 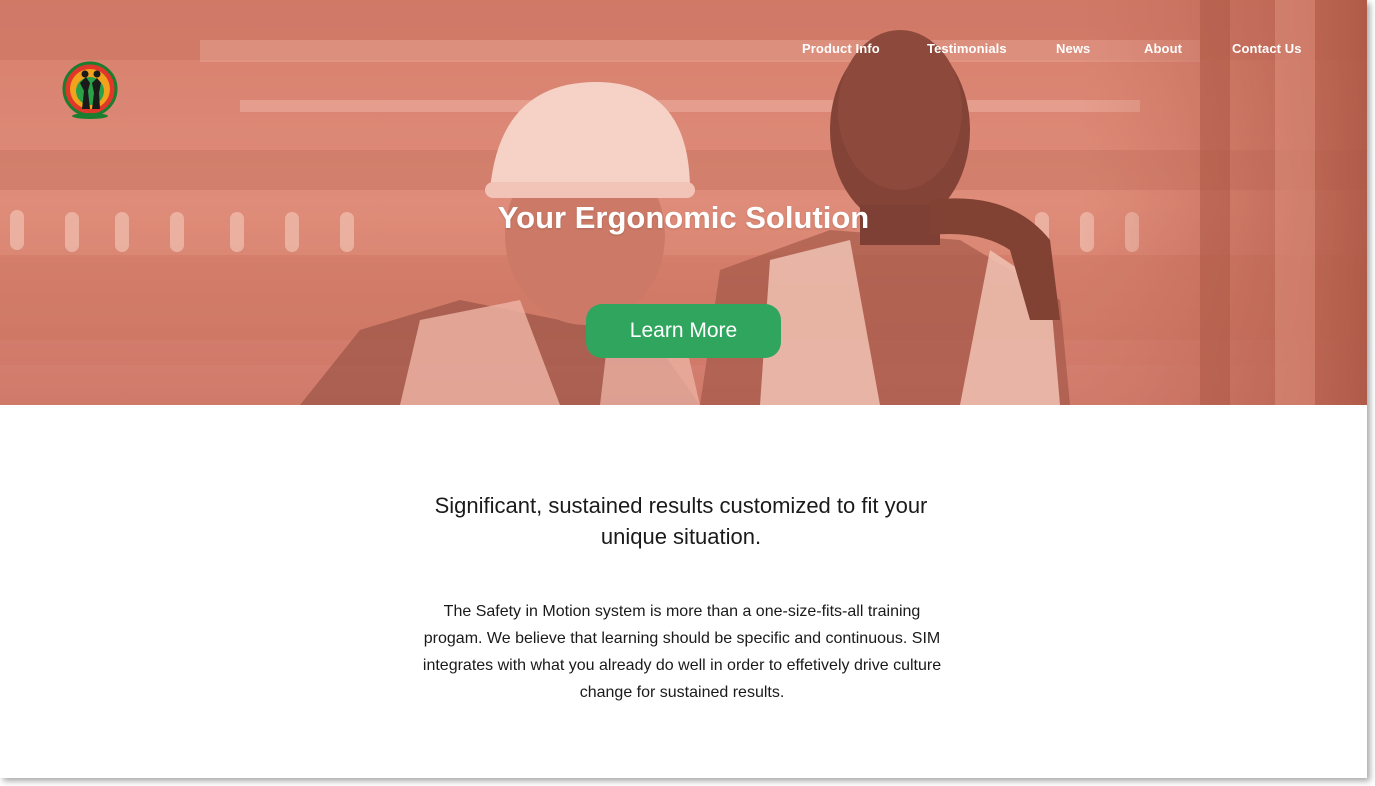 What do you see at coordinates (1267, 48) in the screenshot?
I see `nav-link-contact-us: Contact Us` at bounding box center [1267, 48].